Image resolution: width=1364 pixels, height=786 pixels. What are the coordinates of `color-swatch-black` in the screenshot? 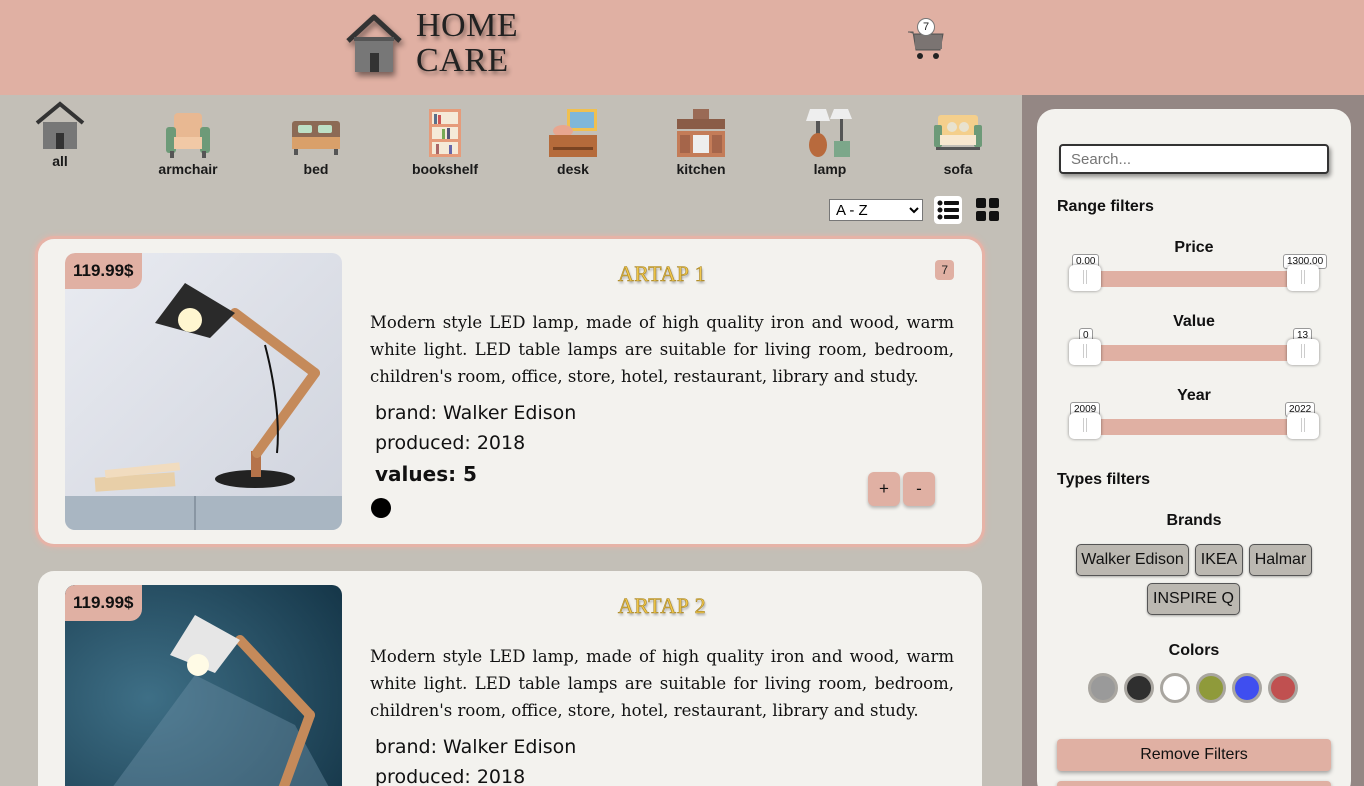 It's located at (1139, 688).